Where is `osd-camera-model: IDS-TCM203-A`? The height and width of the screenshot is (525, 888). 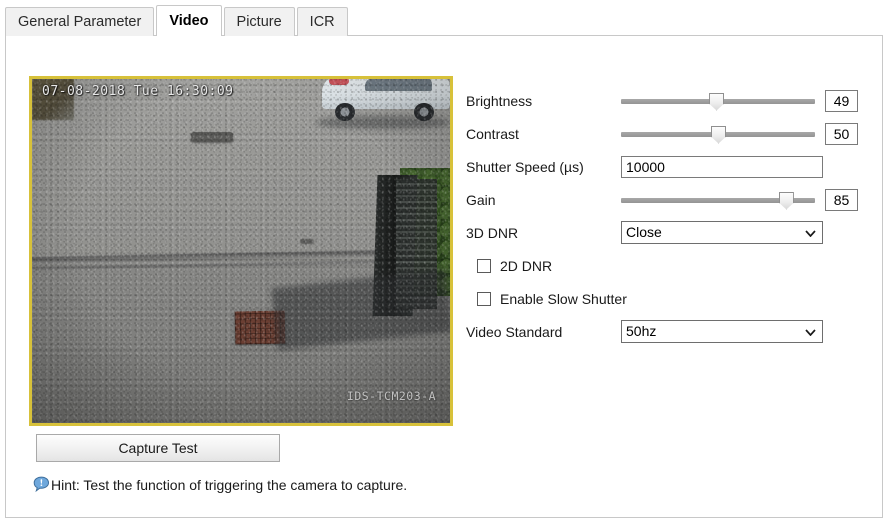 osd-camera-model: IDS-TCM203-A is located at coordinates (391, 396).